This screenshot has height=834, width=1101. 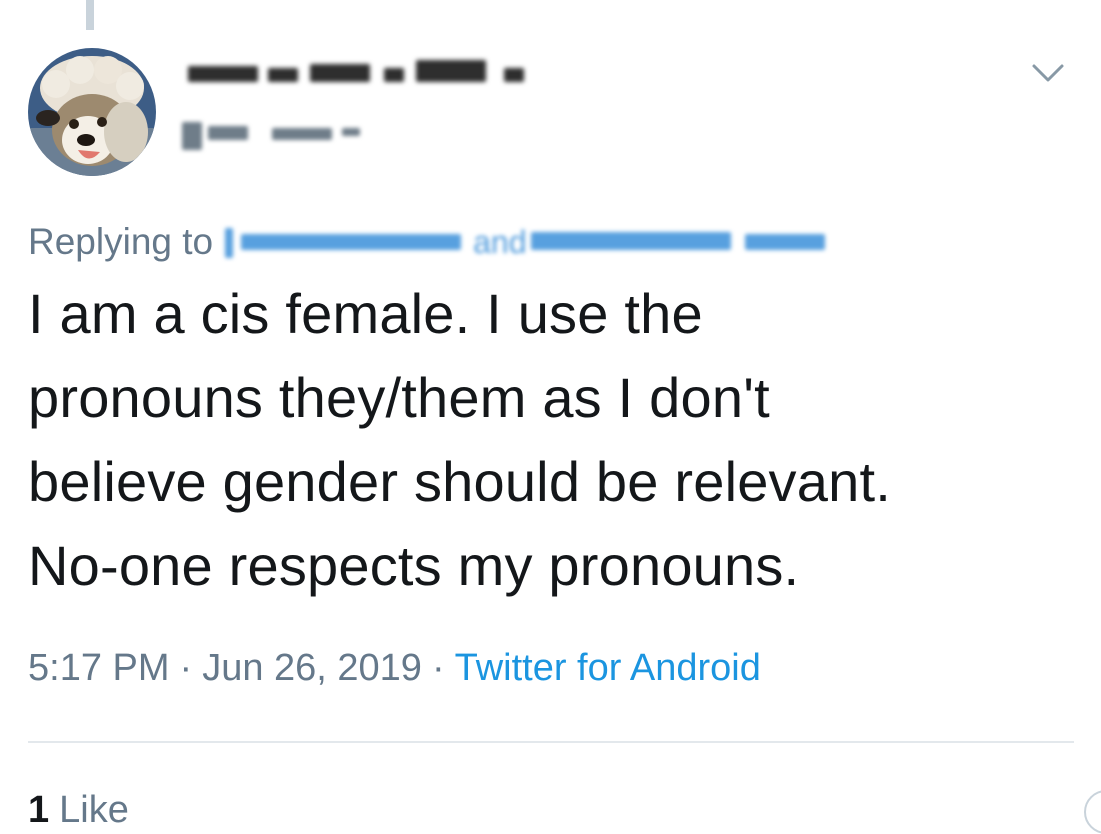 I want to click on divider, so click(x=551, y=742).